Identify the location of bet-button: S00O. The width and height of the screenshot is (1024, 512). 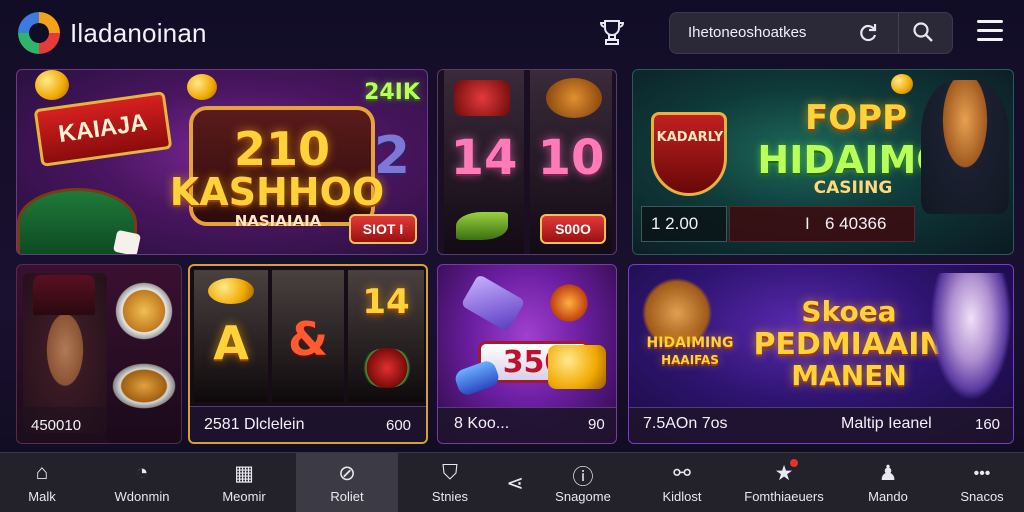
(573, 229).